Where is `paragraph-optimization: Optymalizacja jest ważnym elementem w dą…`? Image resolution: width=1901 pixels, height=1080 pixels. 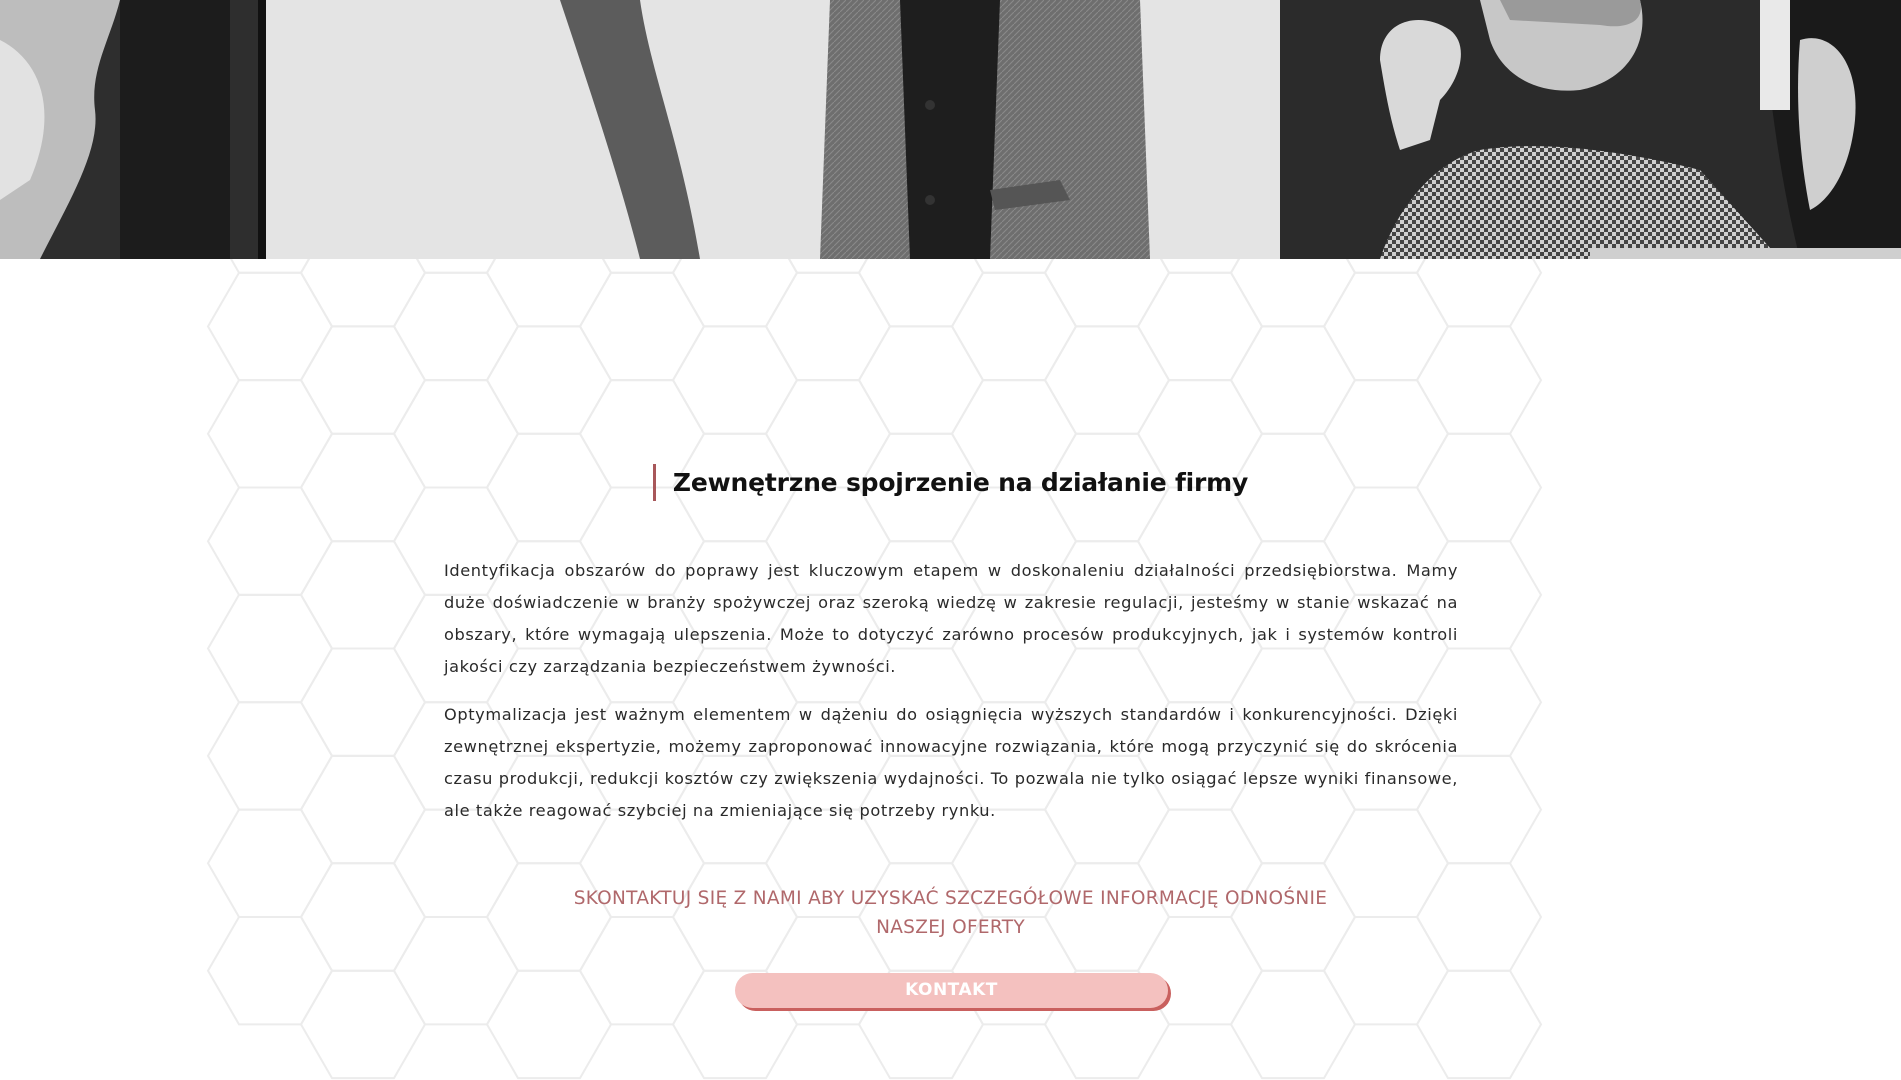
paragraph-optimization: Optymalizacja jest ważnym elementem w dą… is located at coordinates (951, 762).